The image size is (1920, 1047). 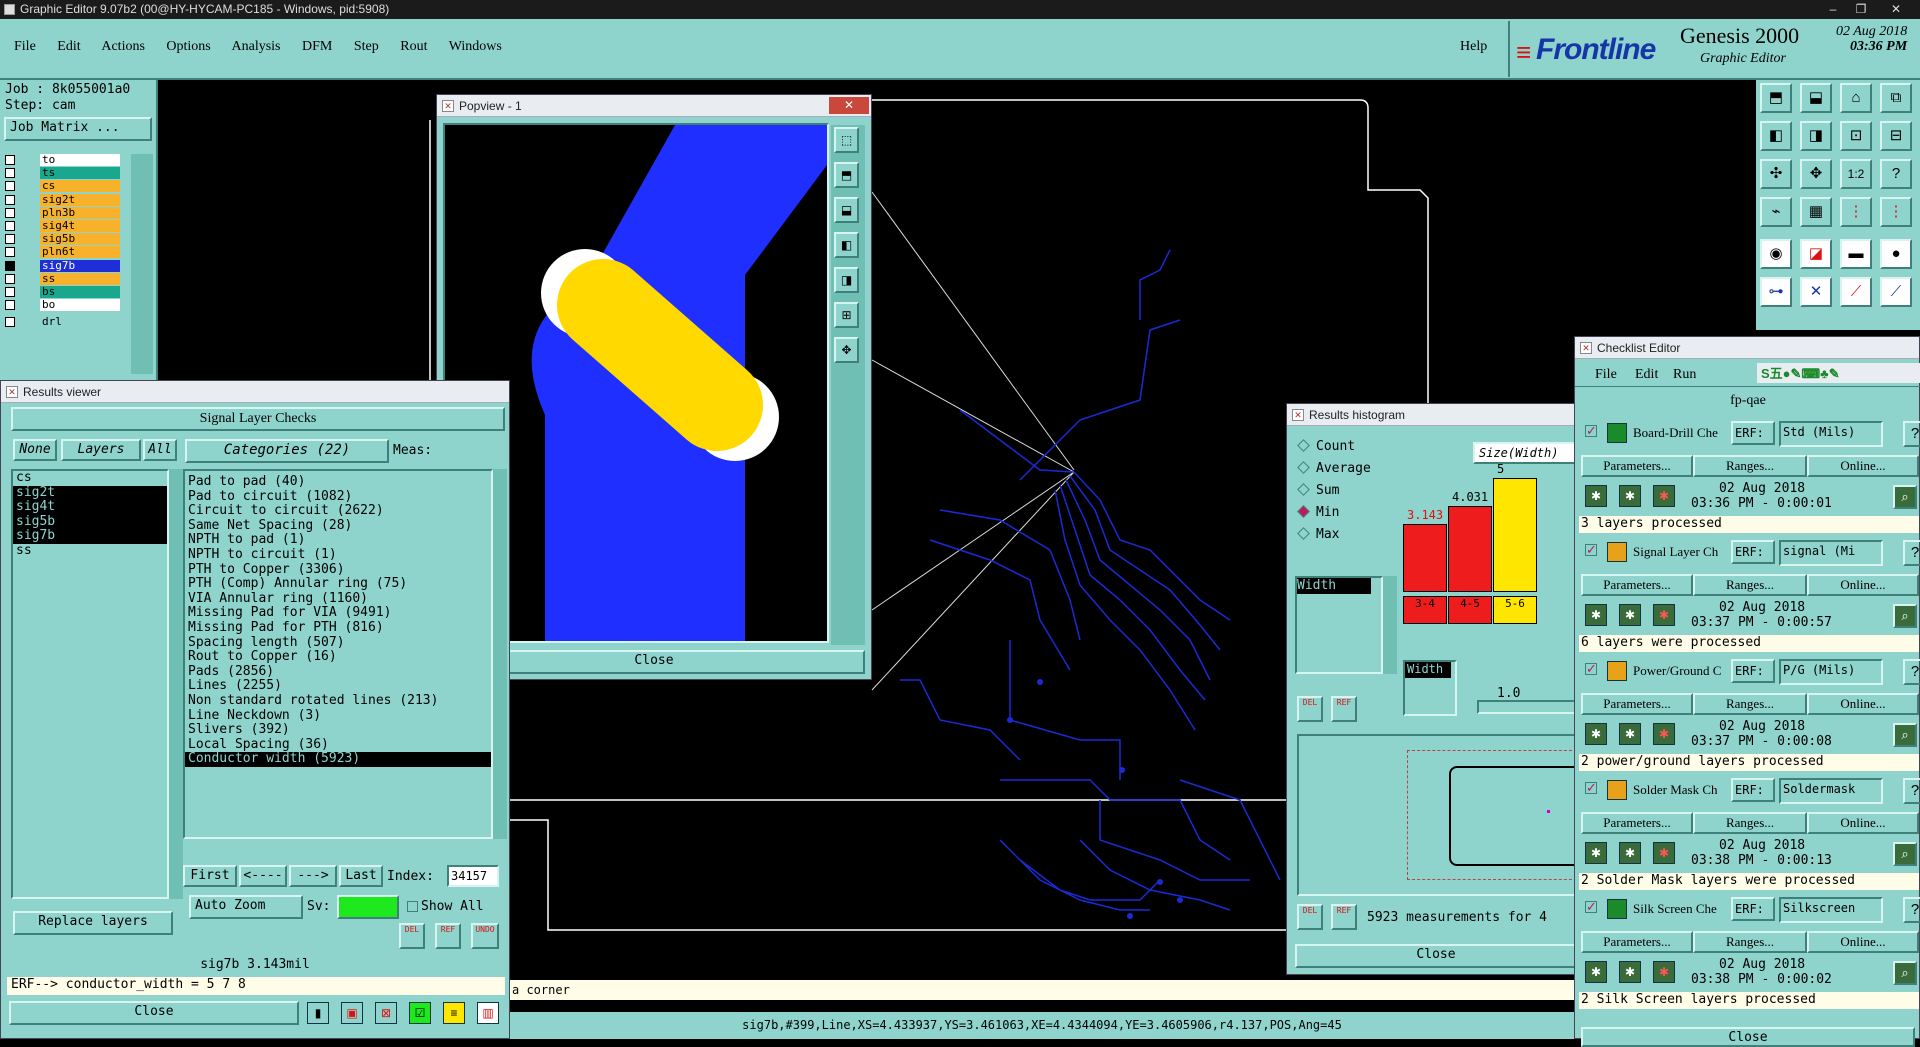 What do you see at coordinates (160, 450) in the screenshot?
I see `all-button: All` at bounding box center [160, 450].